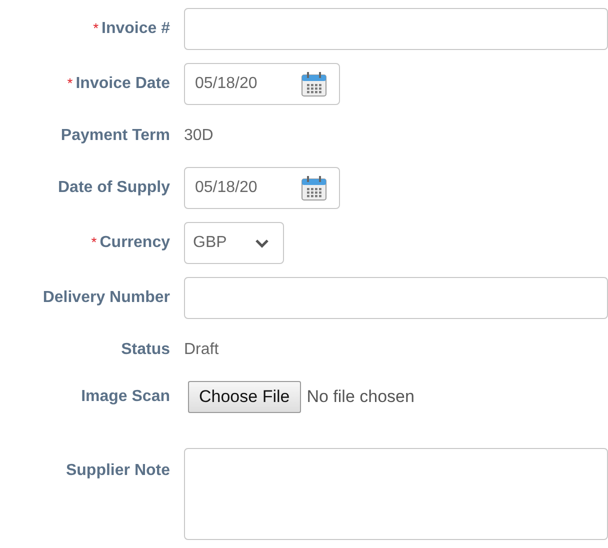 The height and width of the screenshot is (548, 608). What do you see at coordinates (202, 350) in the screenshot?
I see `field-value: Draft` at bounding box center [202, 350].